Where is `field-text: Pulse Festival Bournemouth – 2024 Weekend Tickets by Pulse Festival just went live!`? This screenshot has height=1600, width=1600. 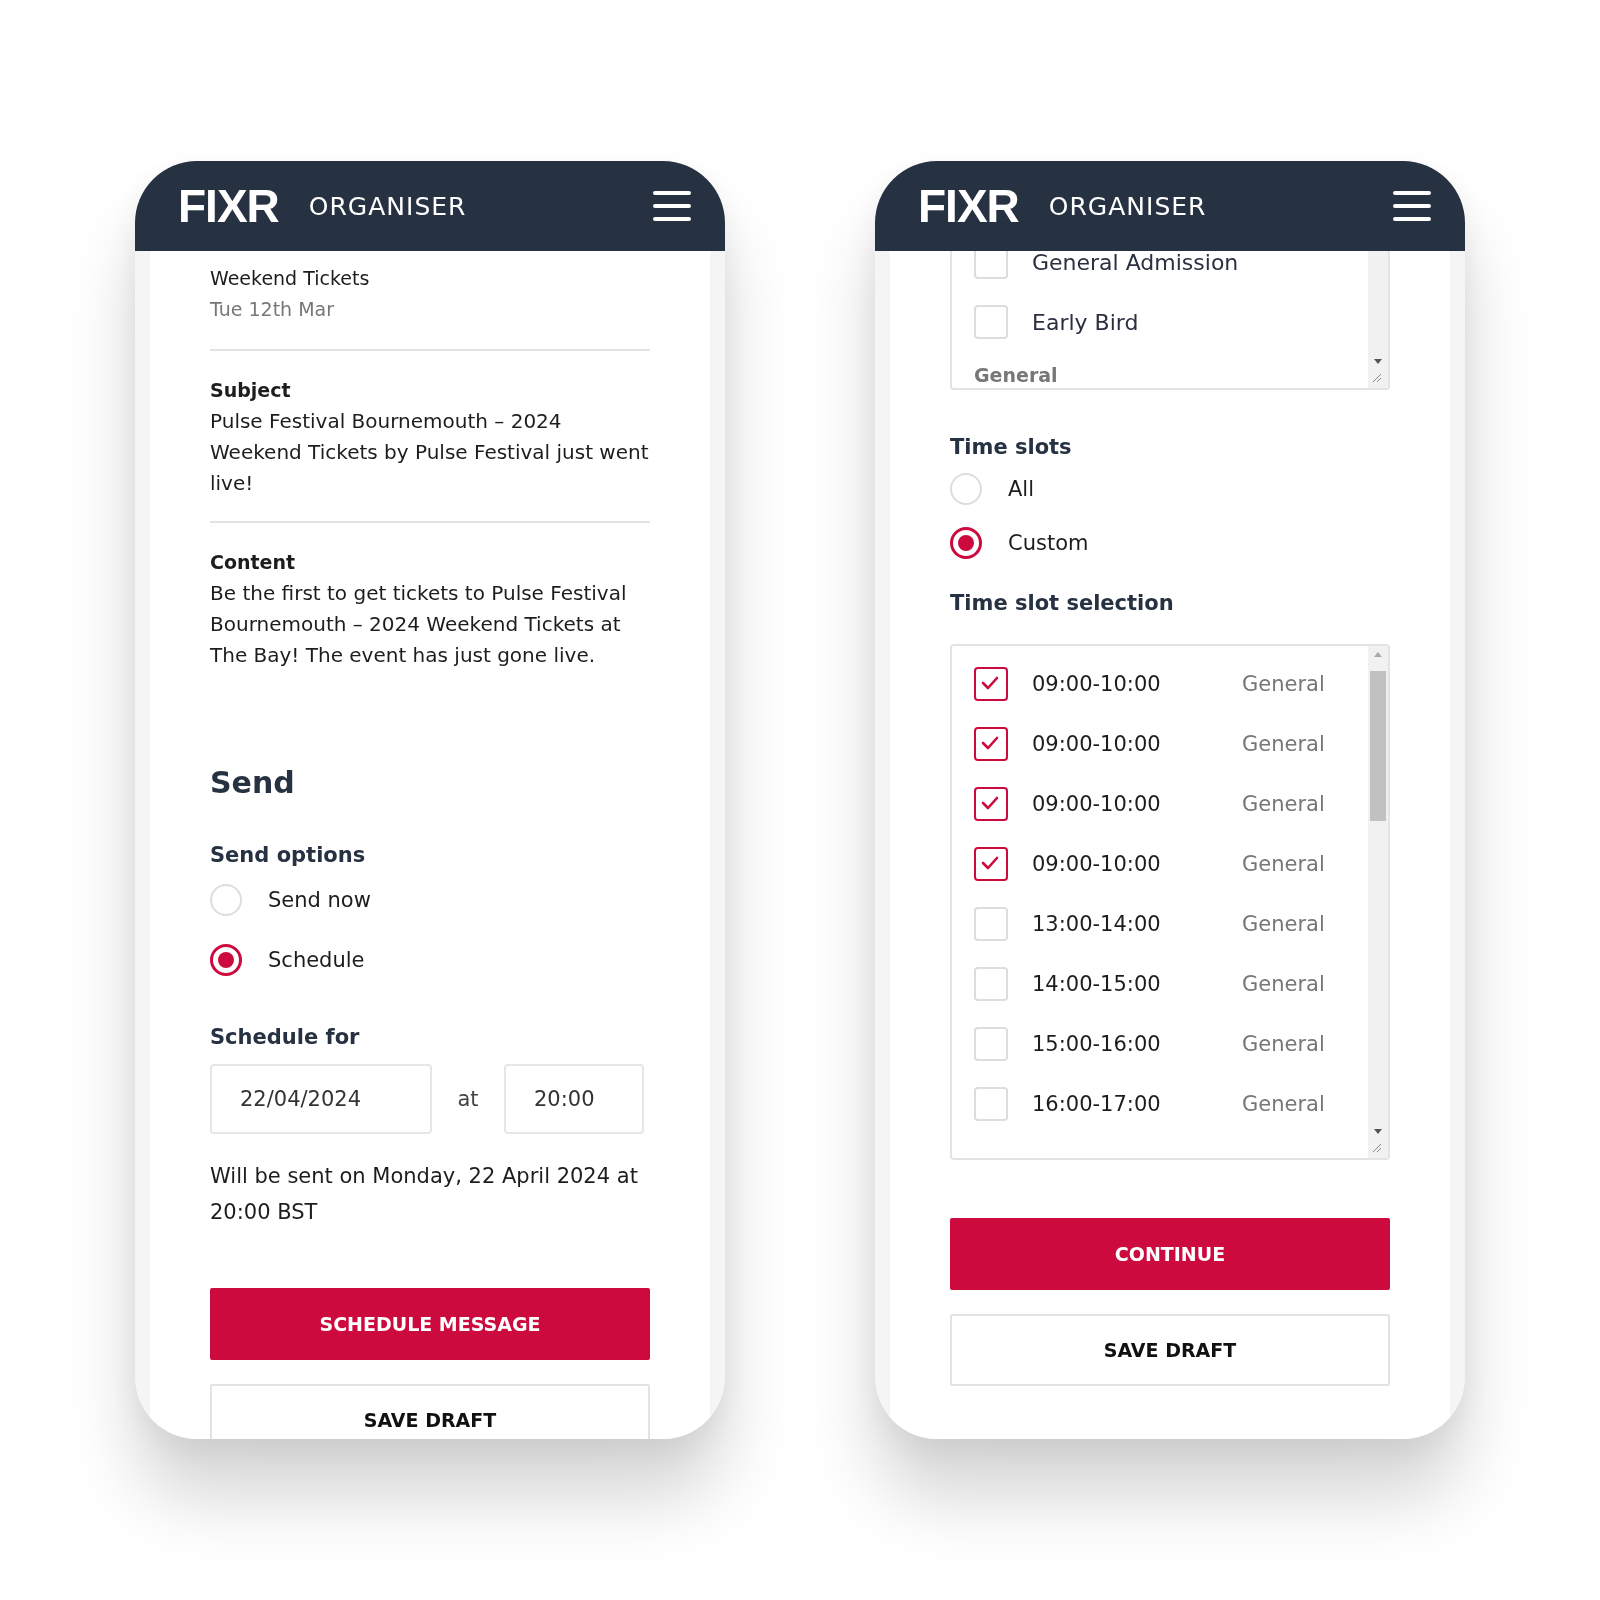 field-text: Pulse Festival Bournemouth – 2024 Weekend Tickets by Pulse Festival just went live! is located at coordinates (430, 452).